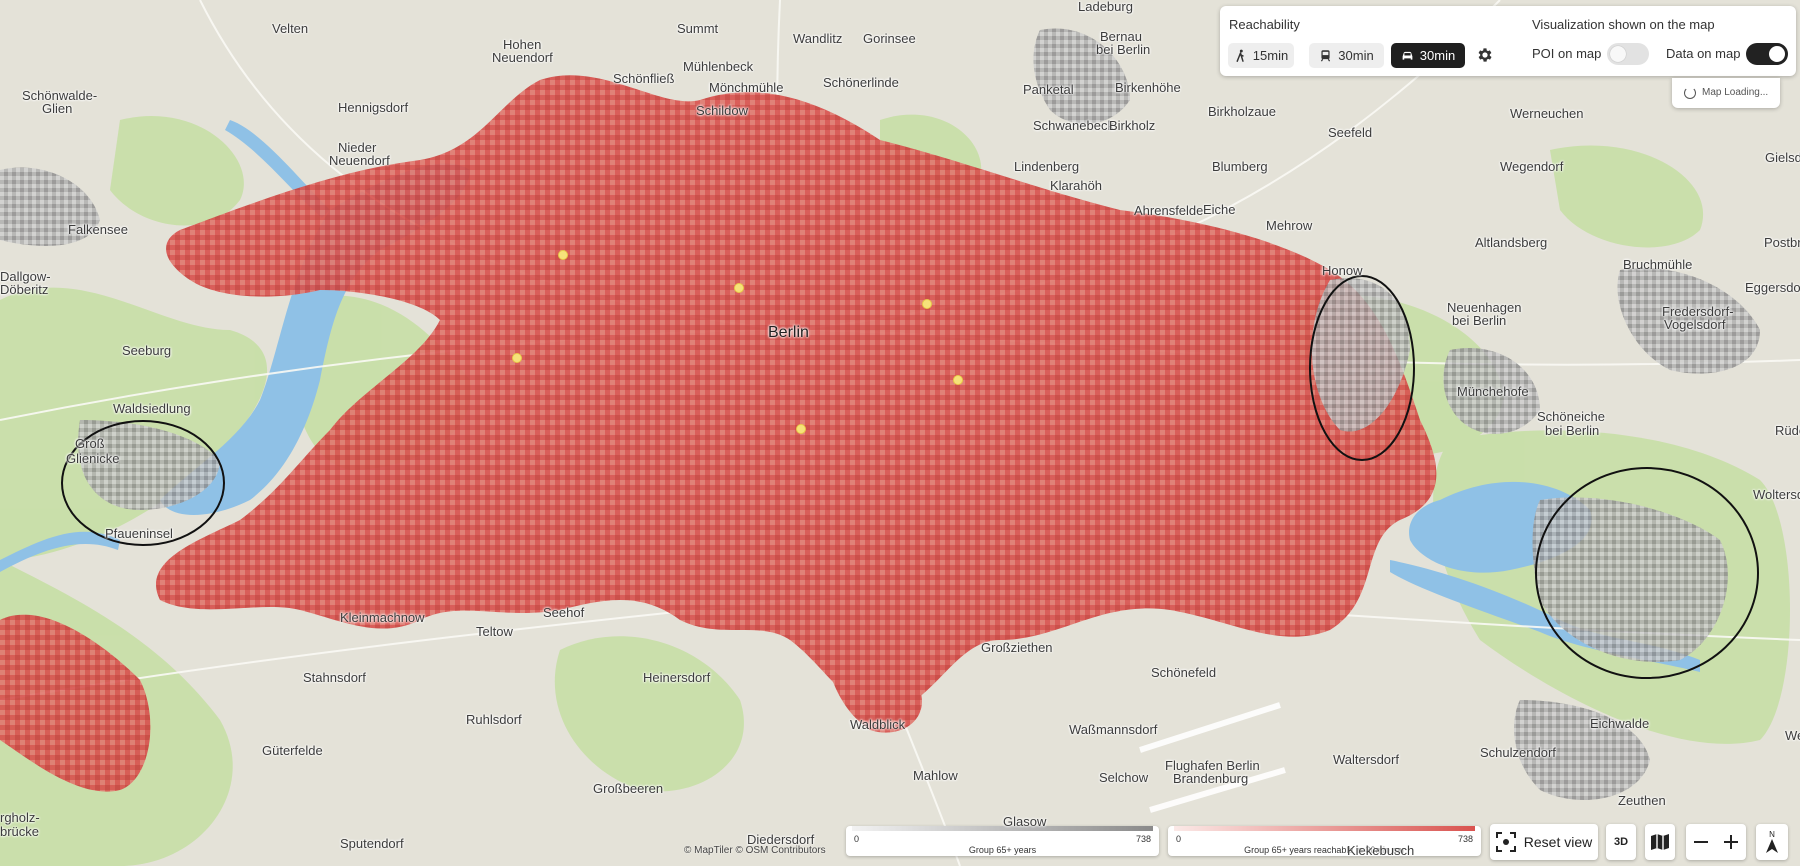 Image resolution: width=1800 pixels, height=866 pixels. Describe the element at coordinates (290, 28) in the screenshot. I see `place-label: Velten` at that location.